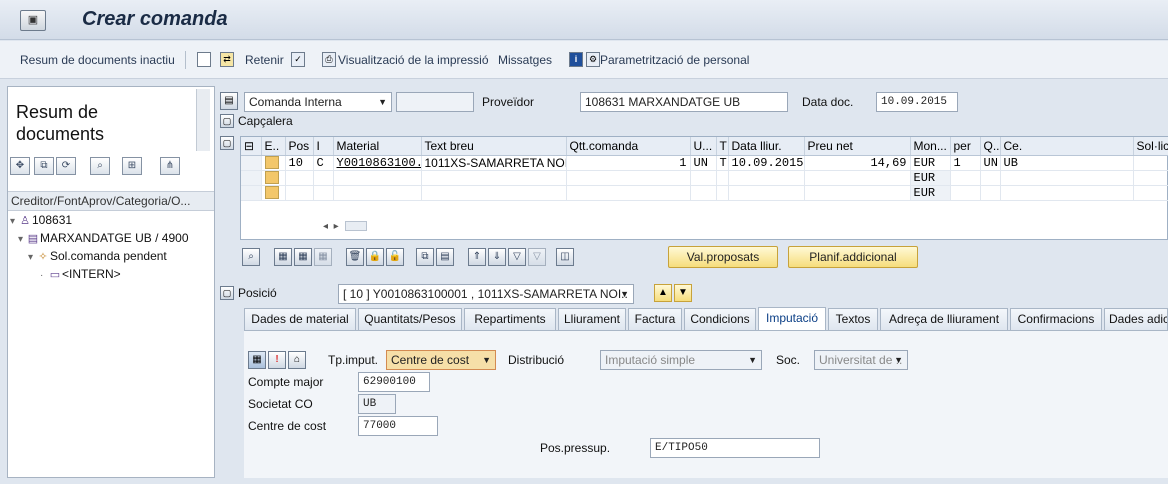 This screenshot has width=1168, height=484. Describe the element at coordinates (329, 59) in the screenshot. I see `print-preview-icon: ⎙` at that location.